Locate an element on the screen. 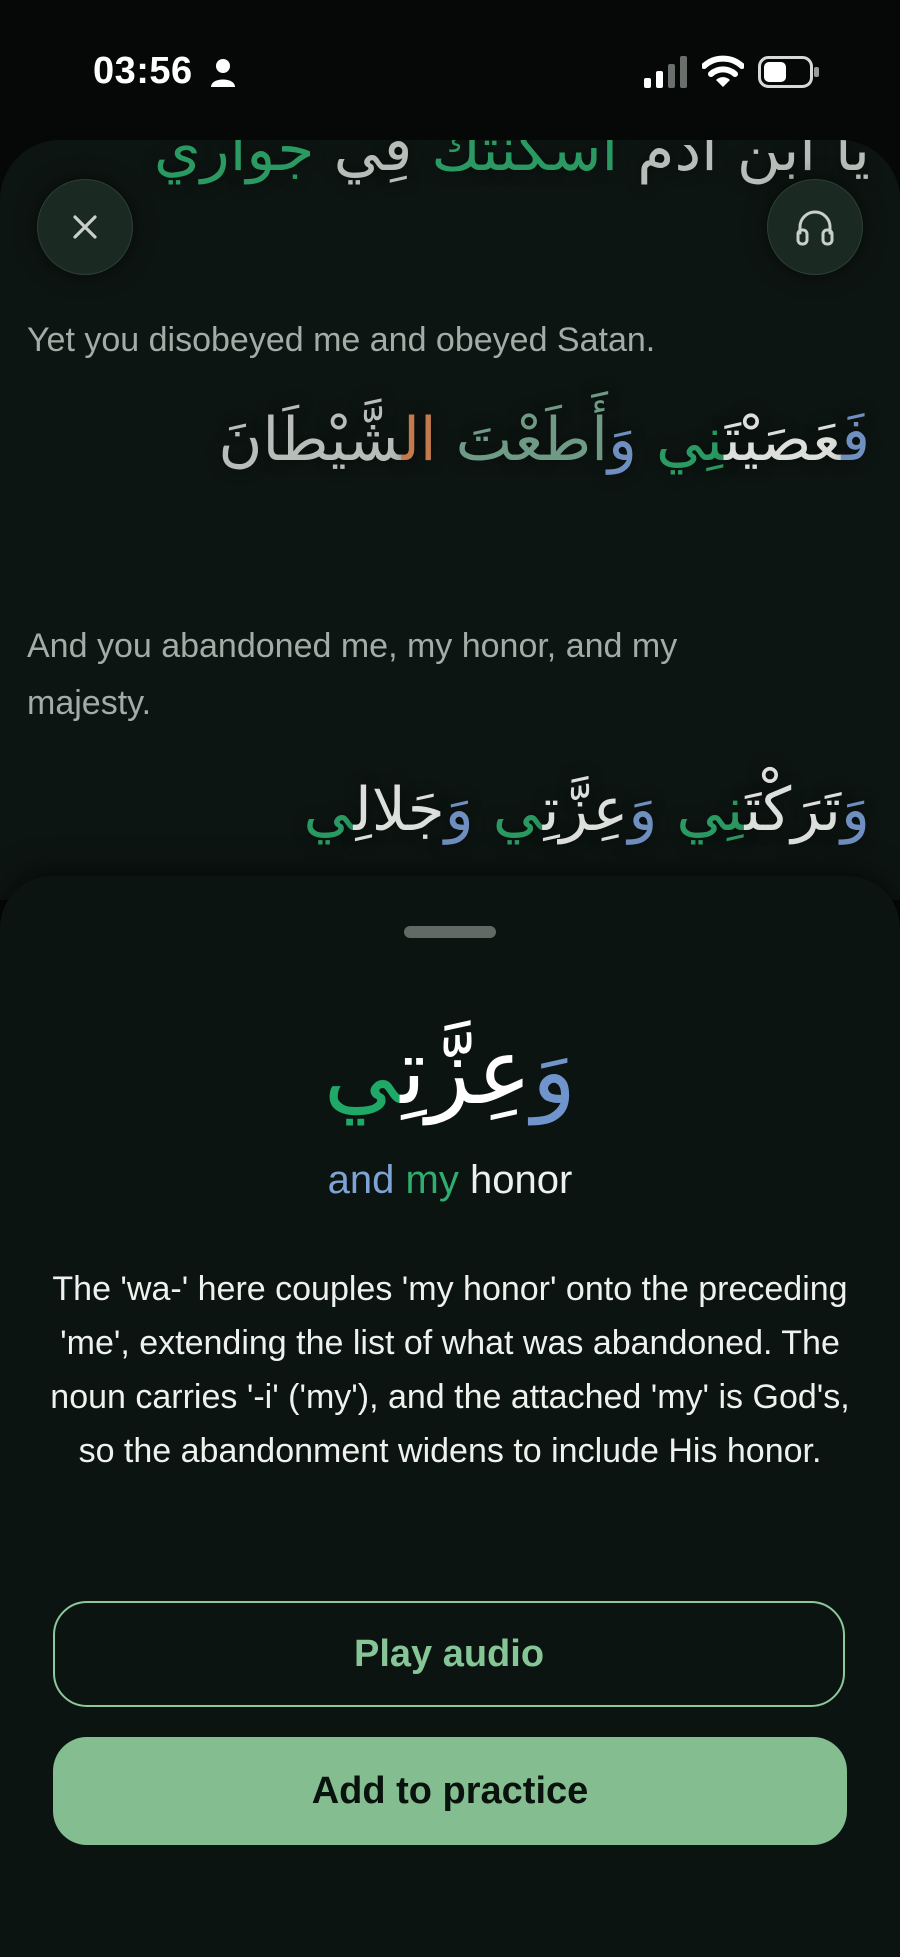  gloss-conjunction: and is located at coordinates (361, 1180).